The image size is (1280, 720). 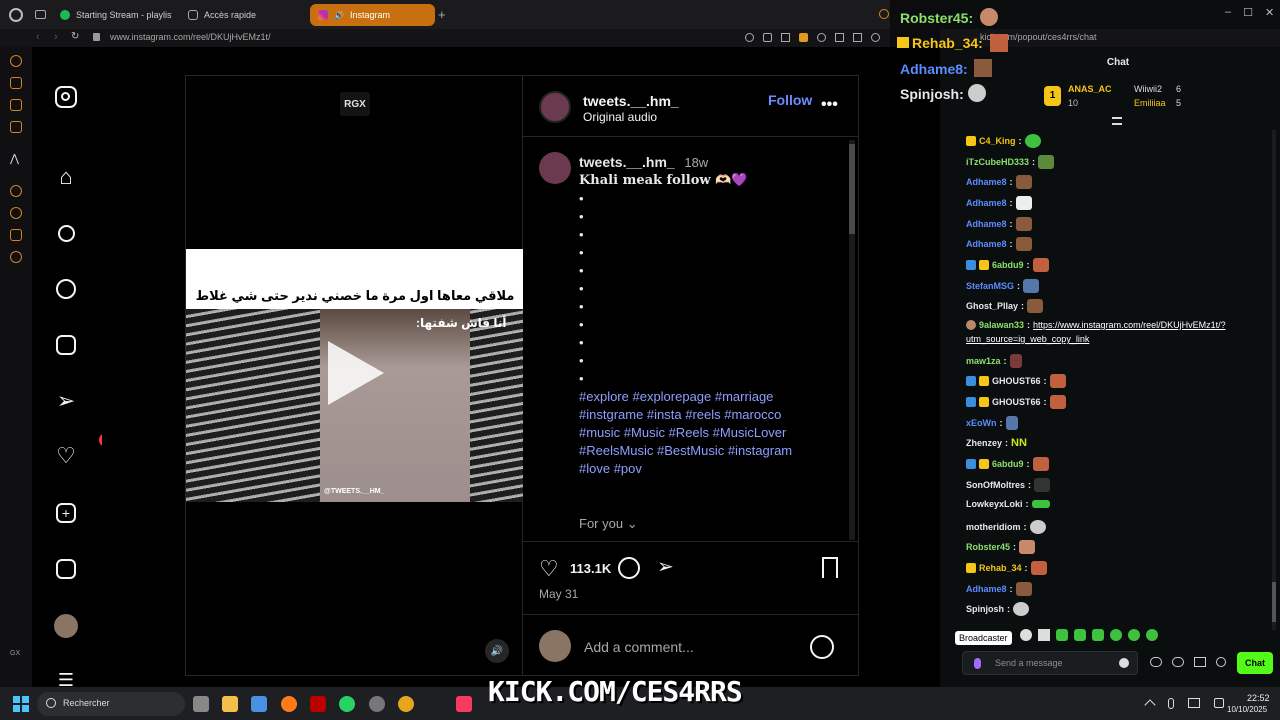 I want to click on chat-send-button: Chat, so click(x=1255, y=663).